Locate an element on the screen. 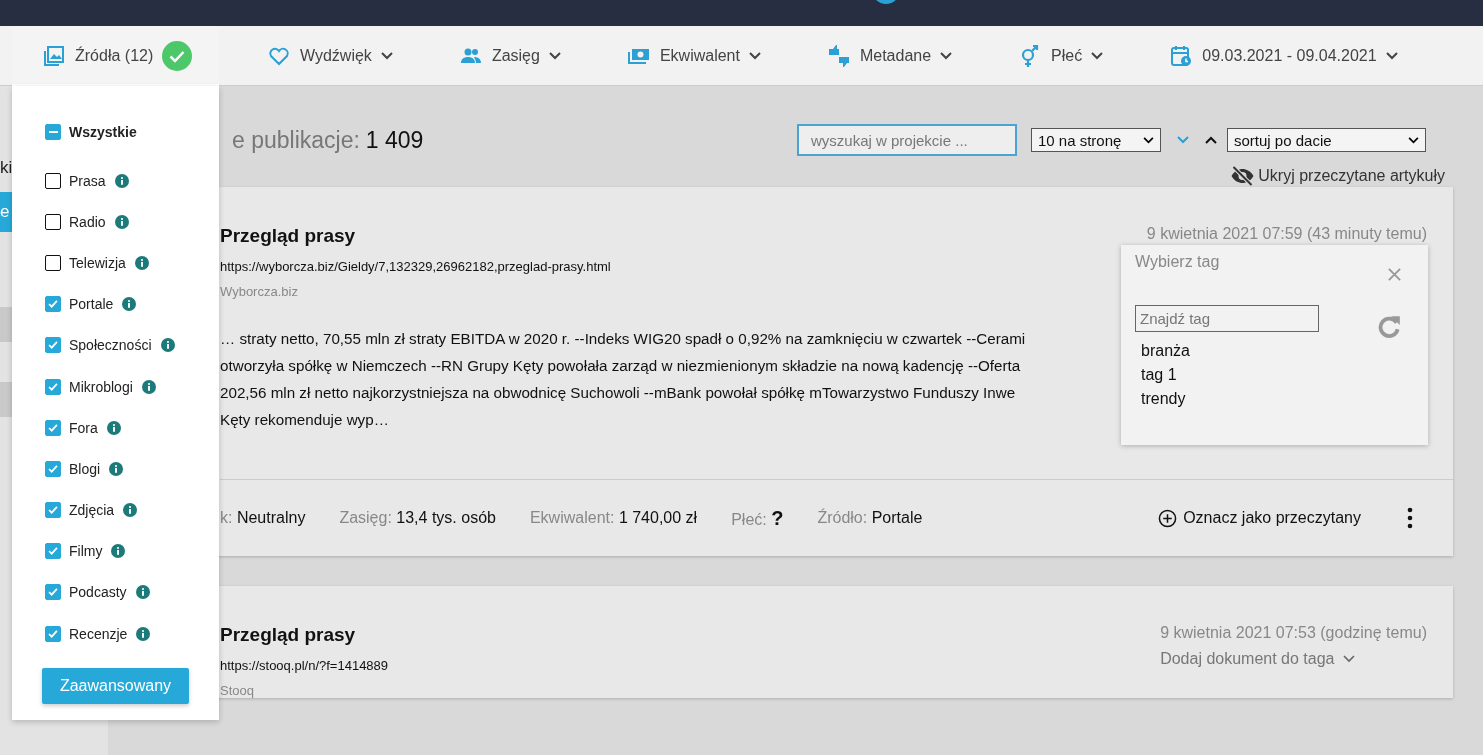  images-icon is located at coordinates (54, 55).